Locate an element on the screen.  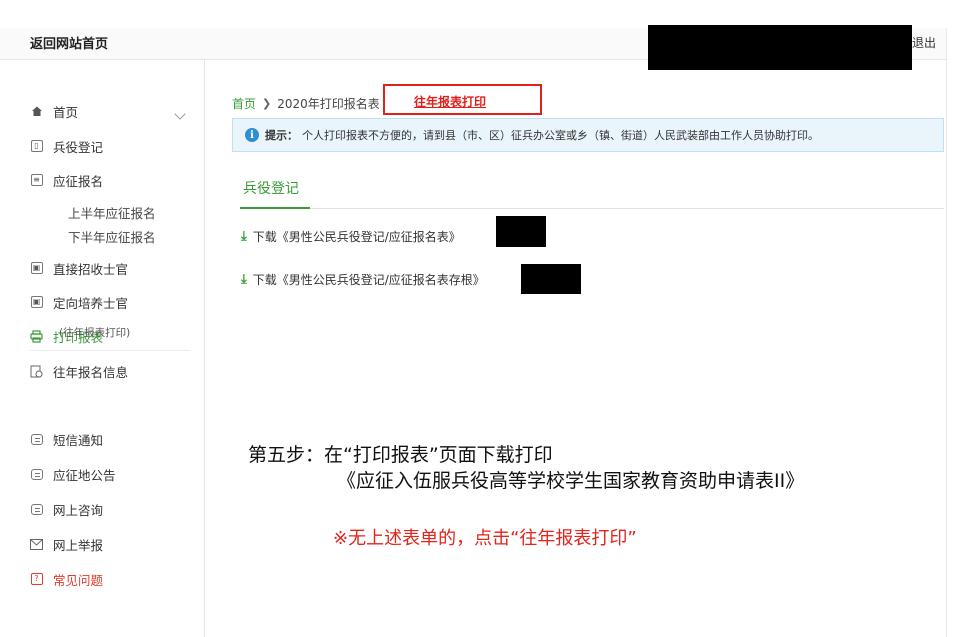
sidebar-item-enlistment-signup: ≡ 应征报名 is located at coordinates (66, 180).